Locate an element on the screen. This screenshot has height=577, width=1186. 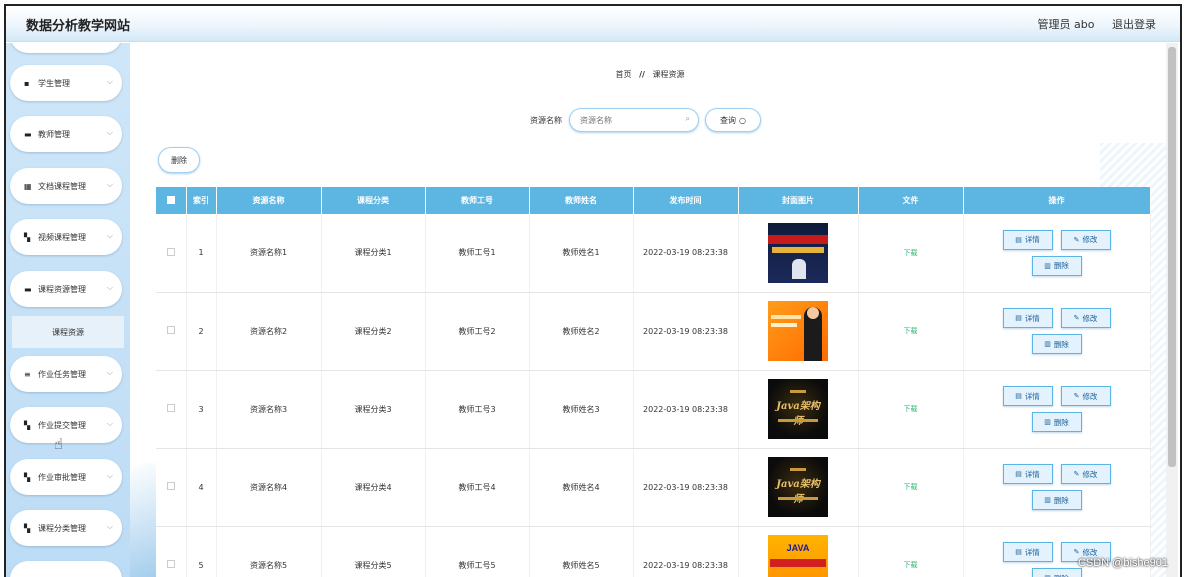
briefcase-icon: ▬ is located at coordinates (28, 134).